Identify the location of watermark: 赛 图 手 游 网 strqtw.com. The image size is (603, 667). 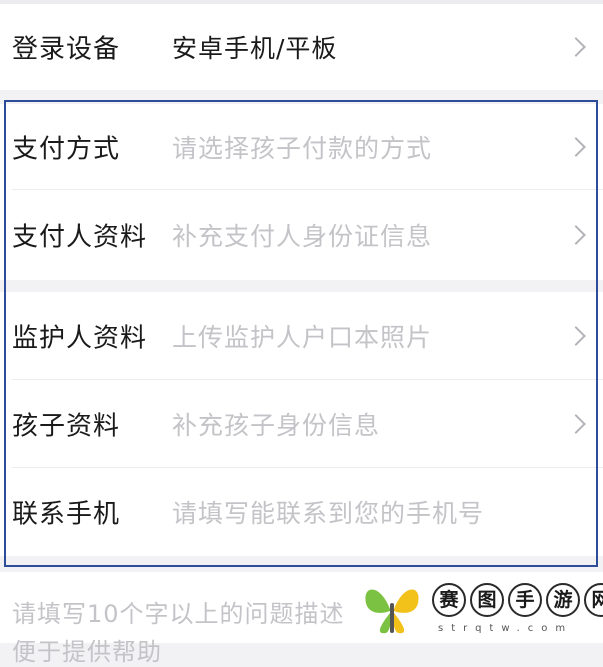
(476, 609).